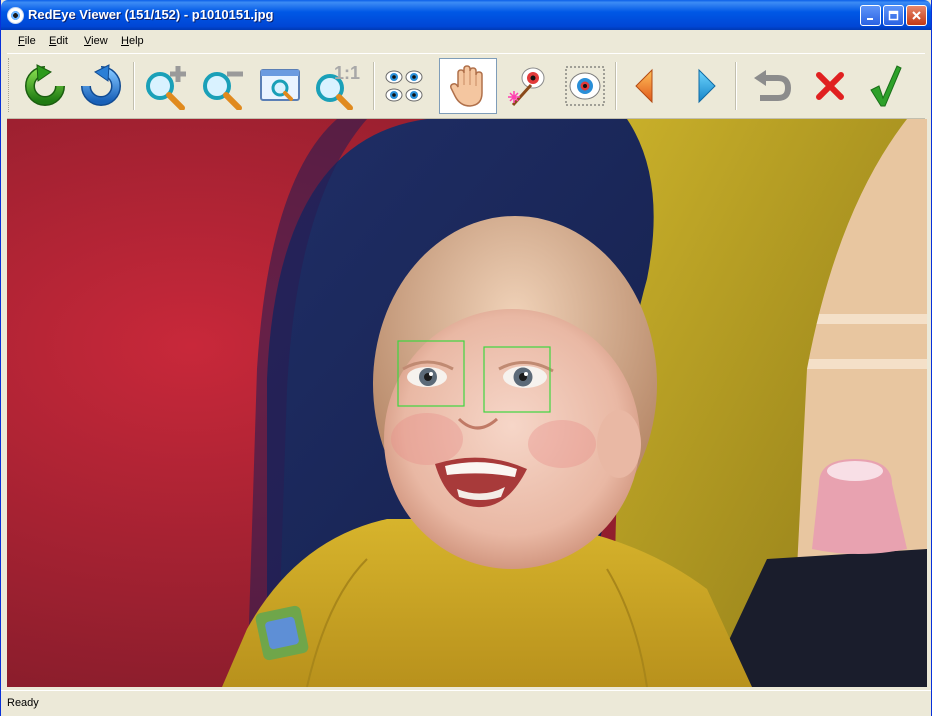 This screenshot has height=716, width=932. I want to click on rotate-left-button, so click(45, 86).